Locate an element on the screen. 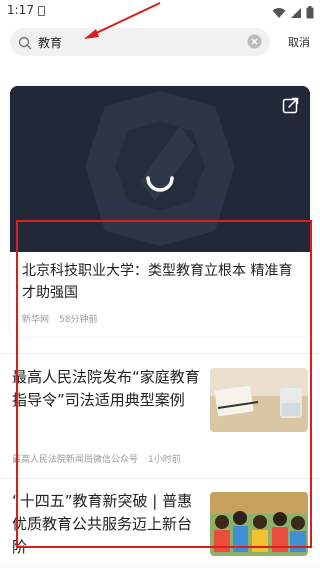 Image resolution: width=320 pixels, height=568 pixels. status-icons is located at coordinates (293, 13).